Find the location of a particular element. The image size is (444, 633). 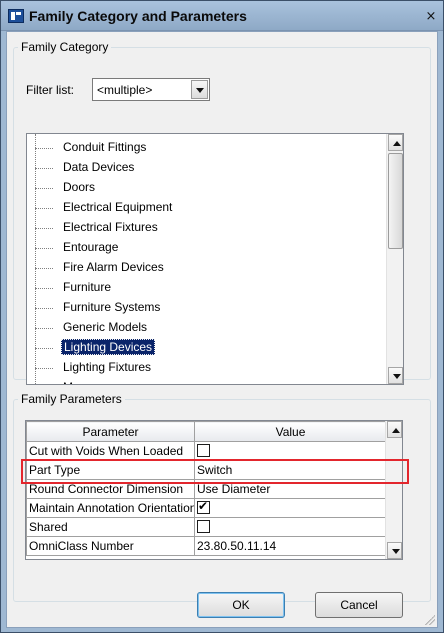

dialog-title: Family Category and Parameters is located at coordinates (138, 16).